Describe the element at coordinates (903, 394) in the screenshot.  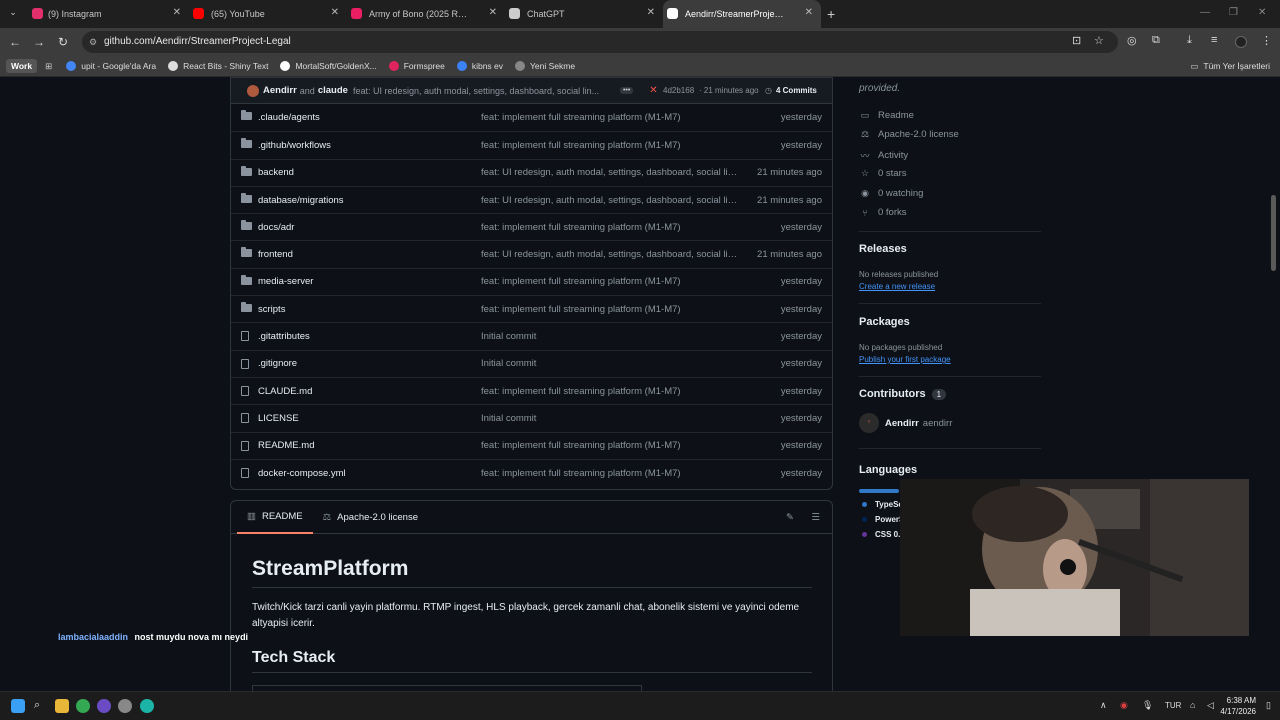
I see `contributors-heading: Contributors 1` at that location.